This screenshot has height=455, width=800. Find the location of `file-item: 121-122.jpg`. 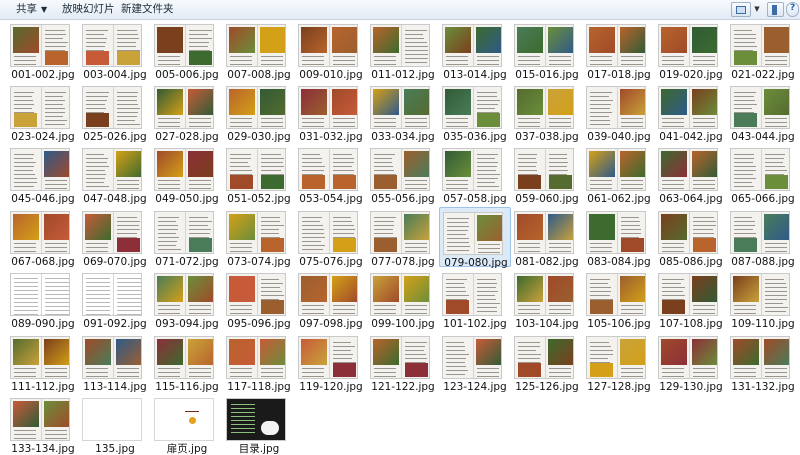

file-item: 121-122.jpg is located at coordinates (403, 362).